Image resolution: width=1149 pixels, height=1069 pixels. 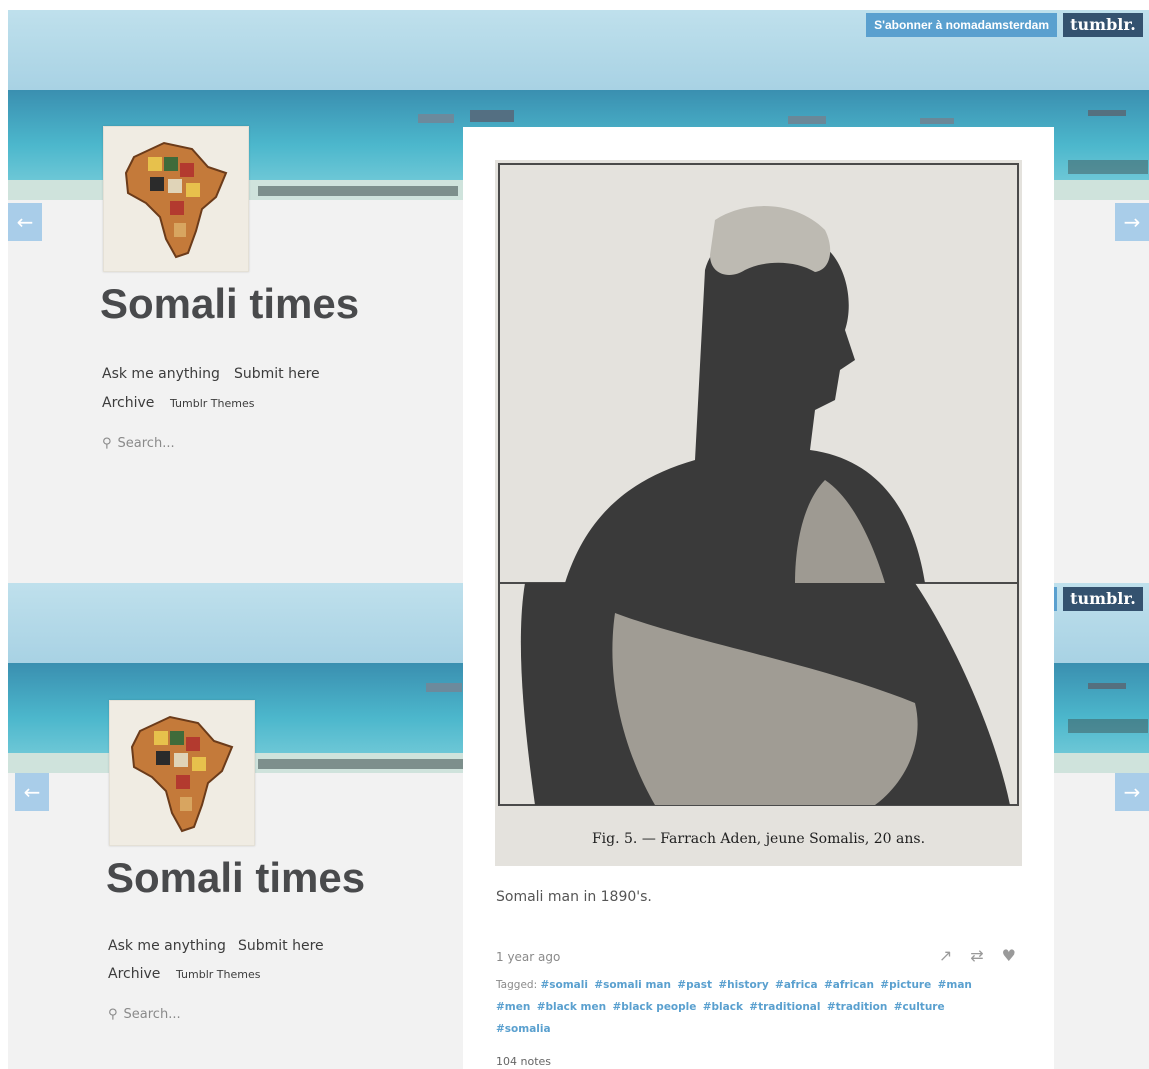 I want to click on post-text: Somali man in 1890's., so click(x=574, y=897).